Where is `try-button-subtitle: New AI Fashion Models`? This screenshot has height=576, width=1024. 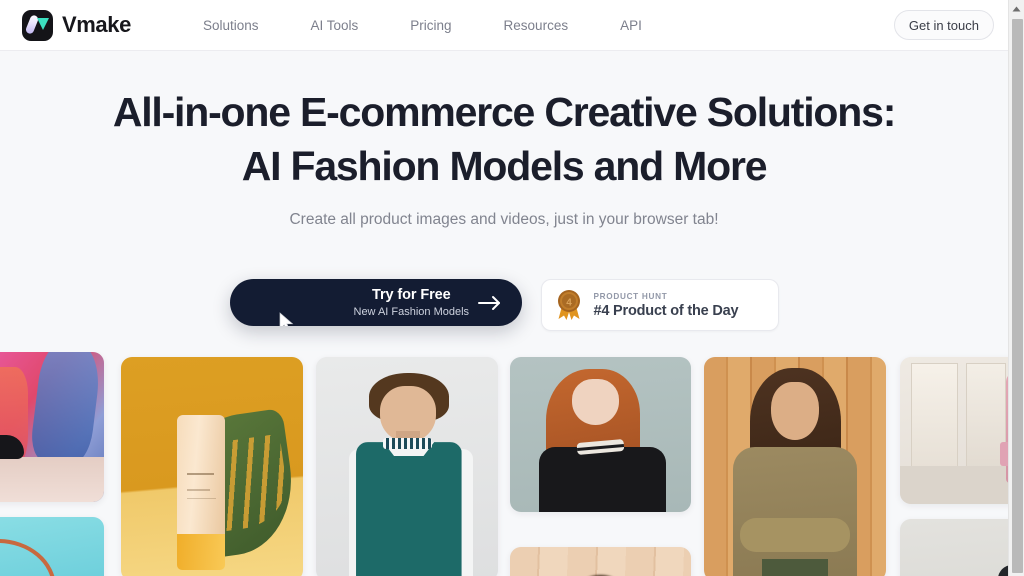
try-button-subtitle: New AI Fashion Models is located at coordinates (411, 311).